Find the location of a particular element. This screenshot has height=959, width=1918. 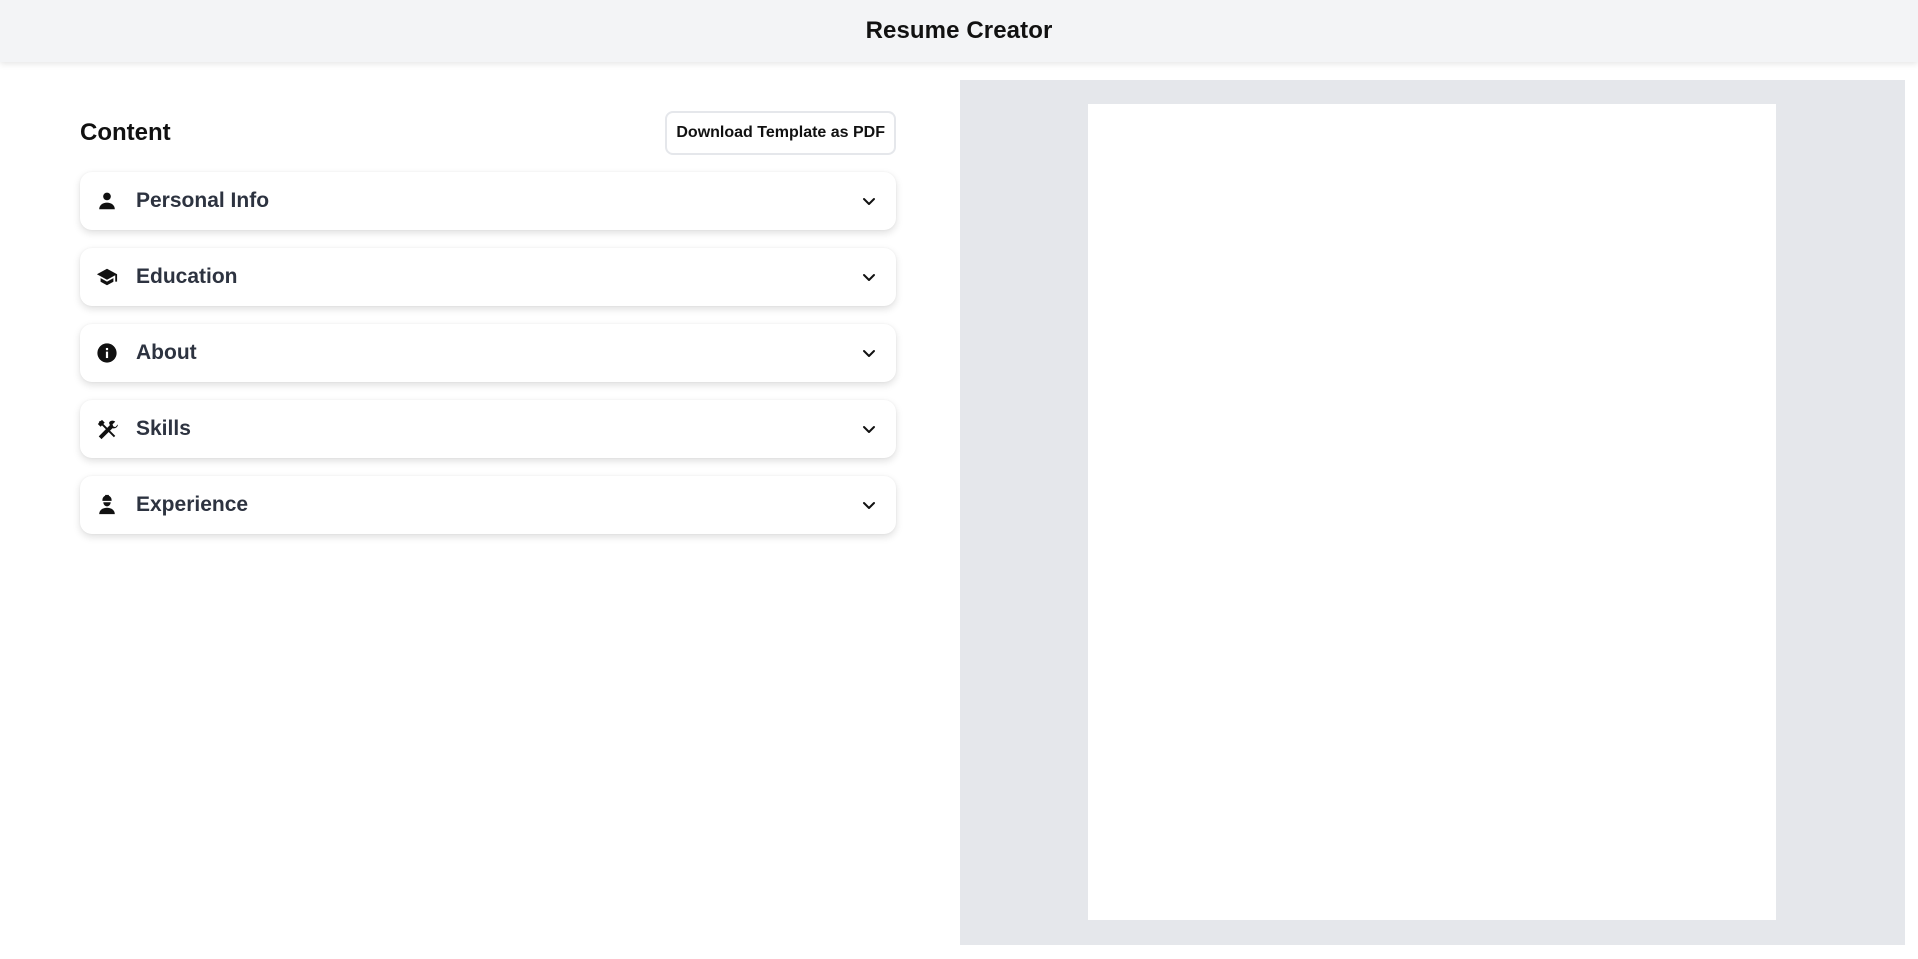

section-experience: Experience is located at coordinates (488, 505).